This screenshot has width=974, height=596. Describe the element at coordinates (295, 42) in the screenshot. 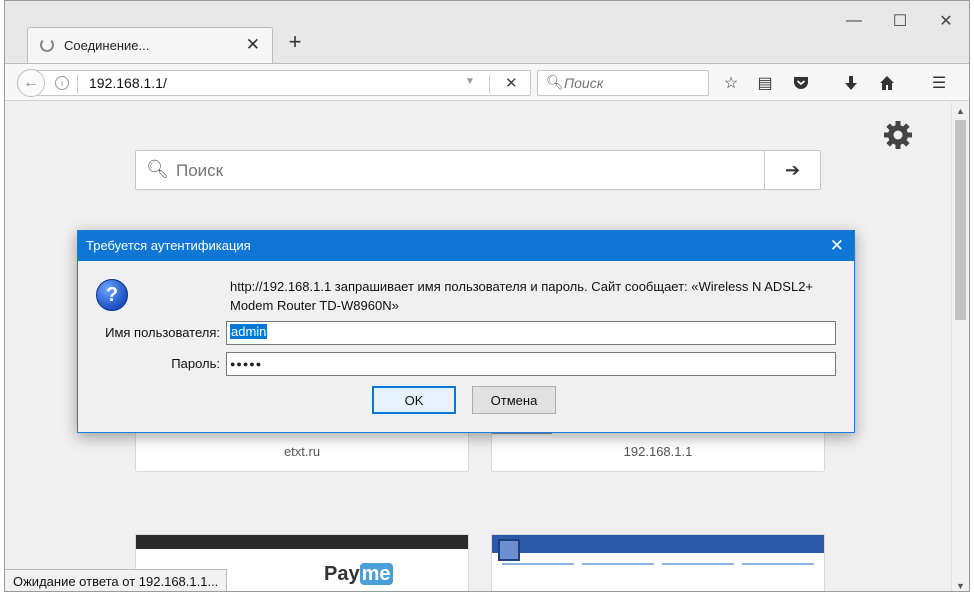

I see `new-tab-button: +` at that location.